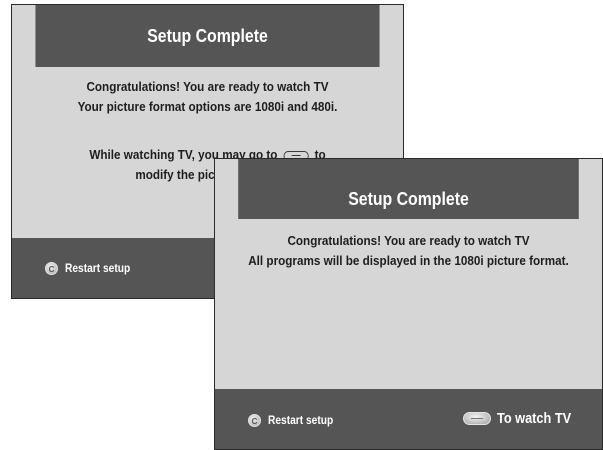 The height and width of the screenshot is (450, 603). I want to click on watch-tv-button: To watch TV, so click(523, 418).